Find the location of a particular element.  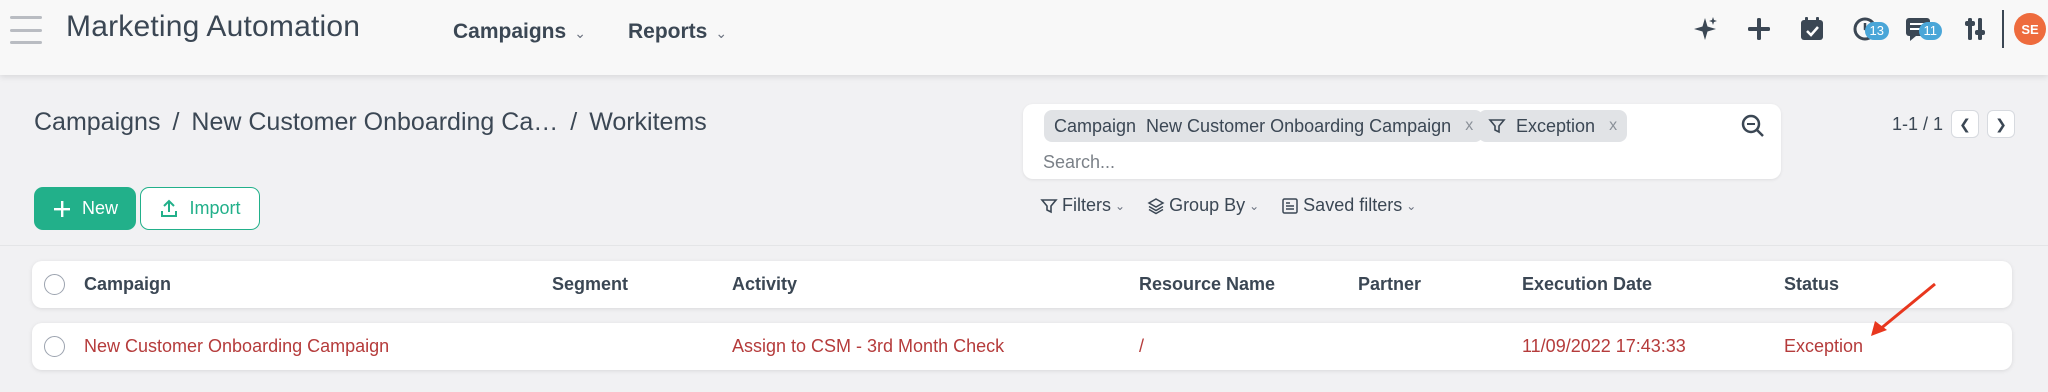

clock-icon: 13 is located at coordinates (1870, 29).